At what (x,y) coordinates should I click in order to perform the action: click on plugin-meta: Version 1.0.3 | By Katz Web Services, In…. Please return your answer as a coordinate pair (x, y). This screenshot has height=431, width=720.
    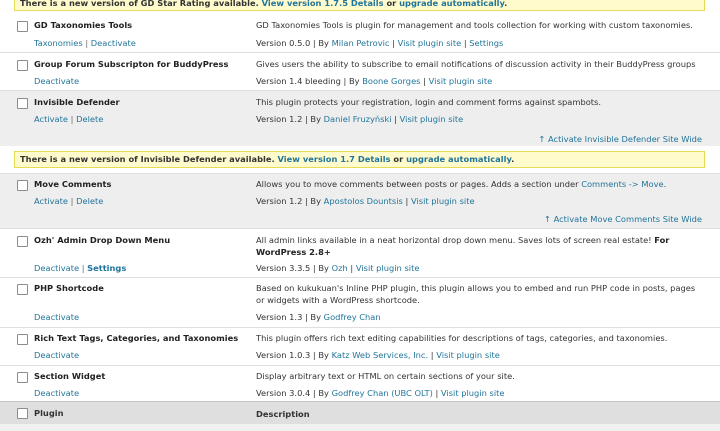
    Looking at the image, I should click on (378, 355).